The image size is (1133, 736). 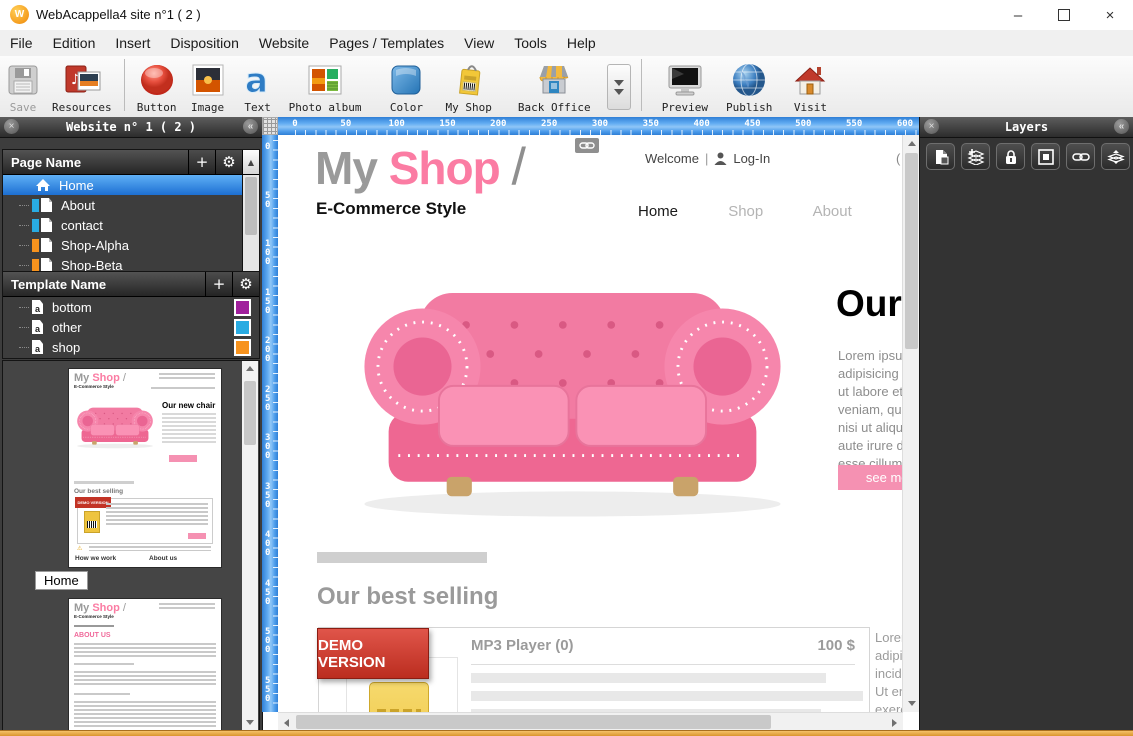 What do you see at coordinates (408, 596) in the screenshot?
I see `best-selling-heading: Our best selling` at bounding box center [408, 596].